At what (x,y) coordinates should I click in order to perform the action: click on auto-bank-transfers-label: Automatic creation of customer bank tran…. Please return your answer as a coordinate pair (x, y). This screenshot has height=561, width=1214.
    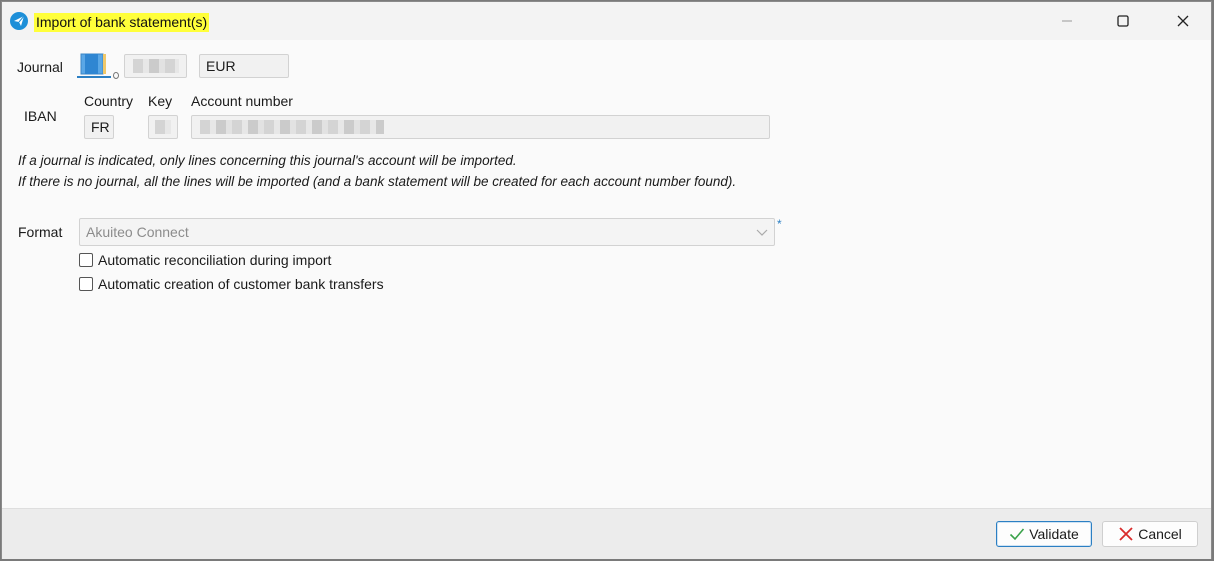
    Looking at the image, I should click on (241, 284).